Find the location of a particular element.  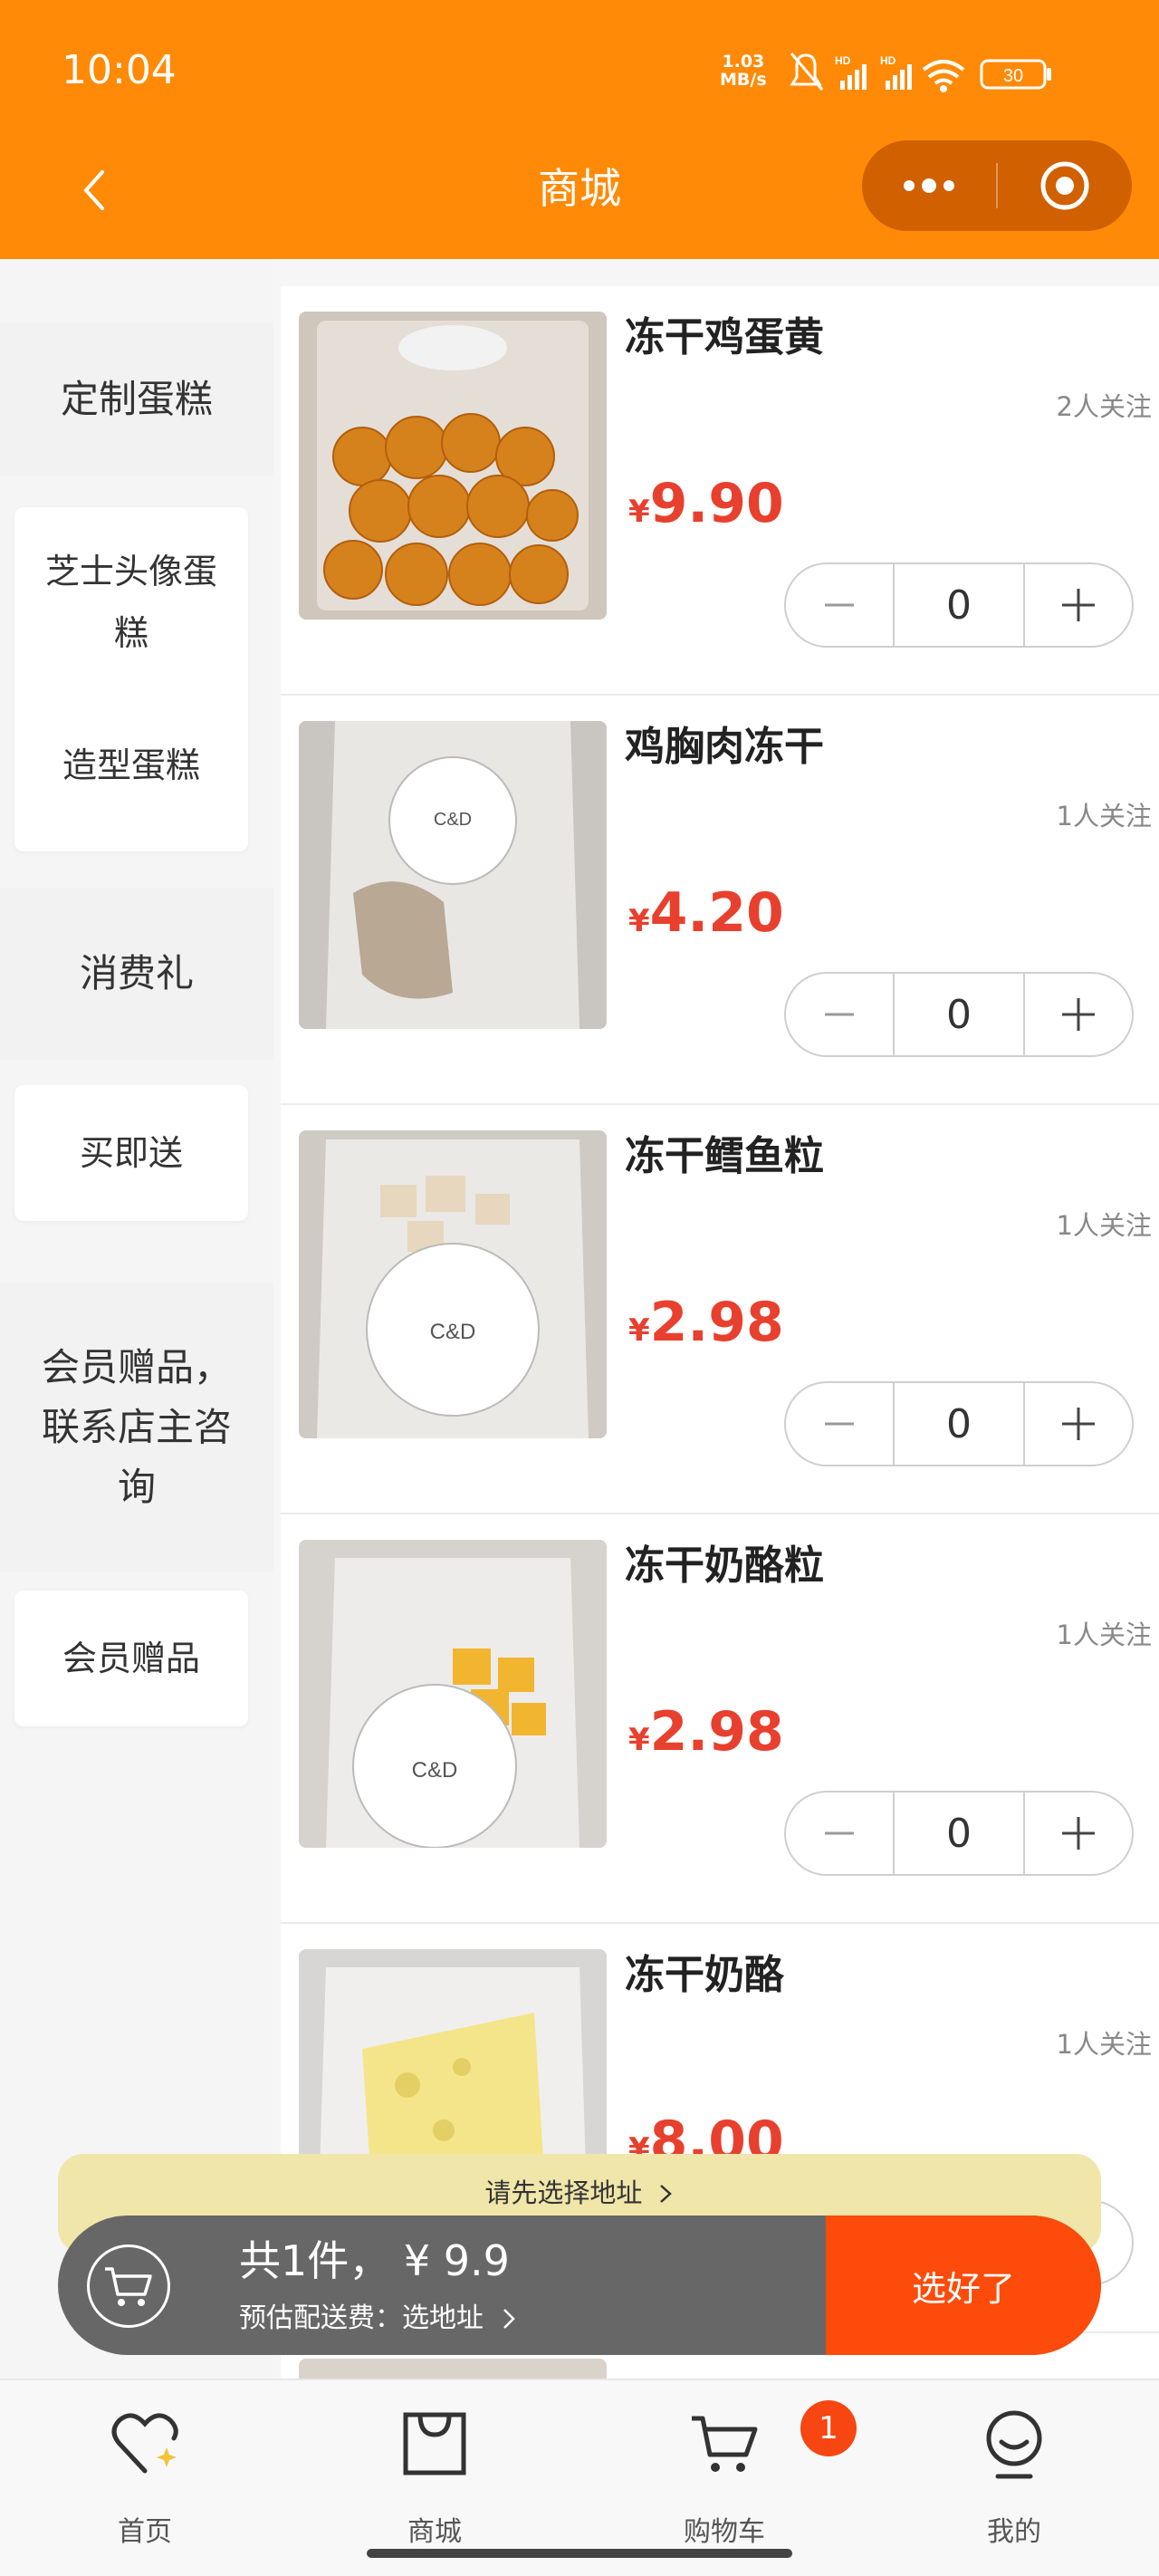

product-image is located at coordinates (453, 466).